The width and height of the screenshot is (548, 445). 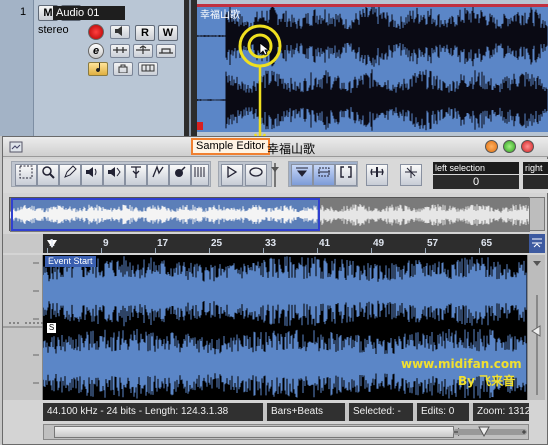 What do you see at coordinates (17, 68) in the screenshot?
I see `track-number-column: 1` at bounding box center [17, 68].